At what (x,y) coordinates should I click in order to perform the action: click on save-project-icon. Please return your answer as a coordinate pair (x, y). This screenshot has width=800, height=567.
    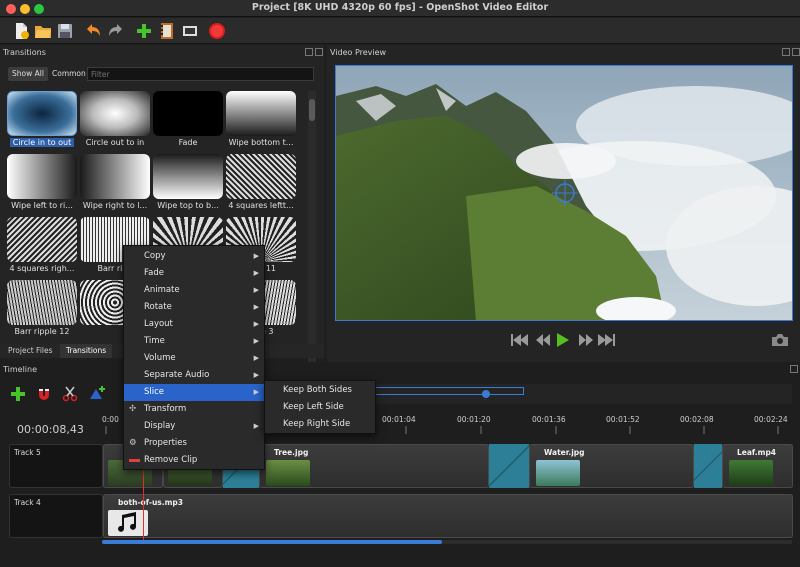
    Looking at the image, I should click on (65, 31).